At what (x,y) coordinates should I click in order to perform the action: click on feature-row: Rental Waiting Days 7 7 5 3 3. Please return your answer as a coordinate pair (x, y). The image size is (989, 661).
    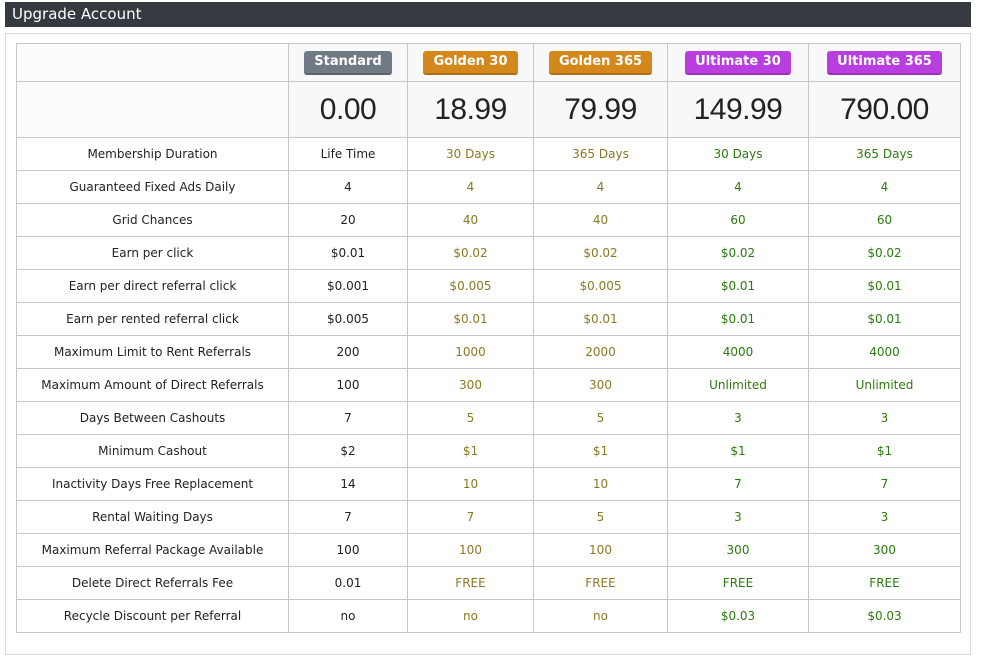
    Looking at the image, I should click on (488, 517).